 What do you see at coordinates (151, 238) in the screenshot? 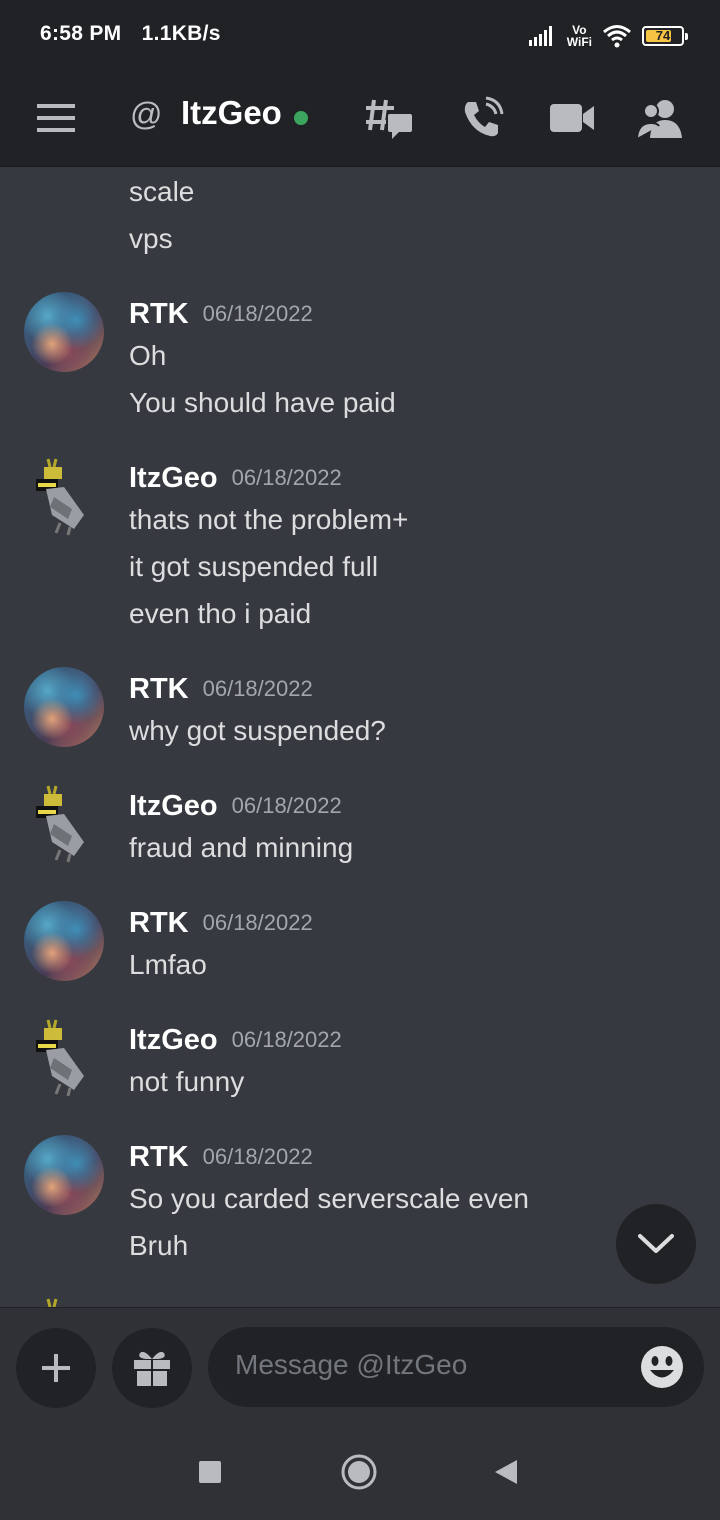
I see `message-text: vps` at bounding box center [151, 238].